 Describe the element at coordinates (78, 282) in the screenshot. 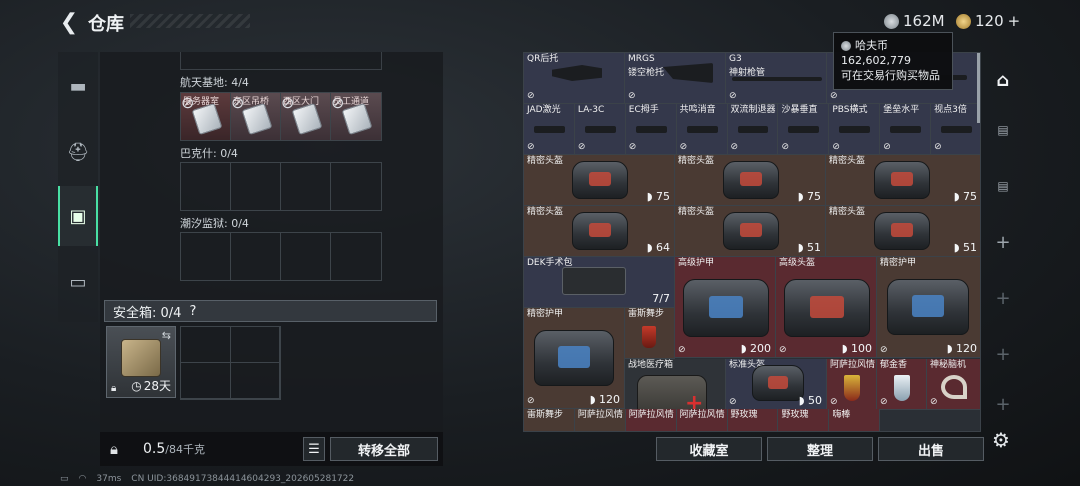

I see `tab-cases: ▭` at that location.